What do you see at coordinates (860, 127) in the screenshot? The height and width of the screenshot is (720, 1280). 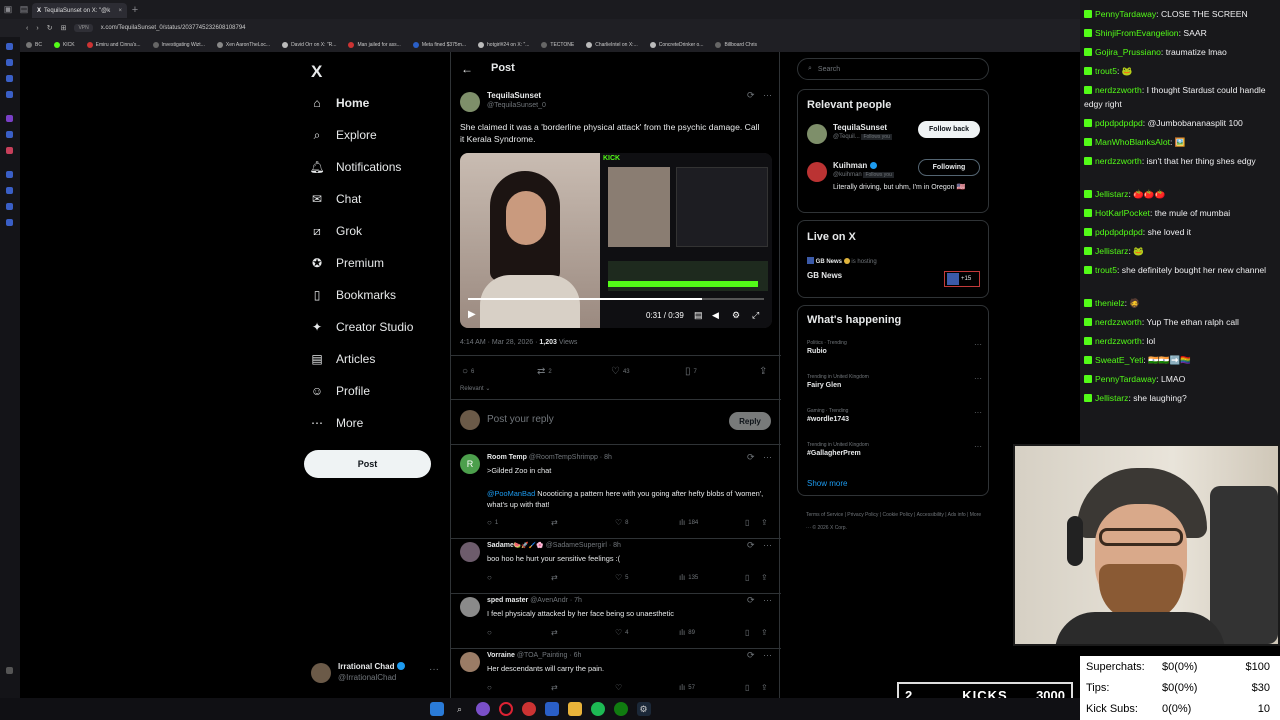 I see `person-name: TequilaSunset` at bounding box center [860, 127].